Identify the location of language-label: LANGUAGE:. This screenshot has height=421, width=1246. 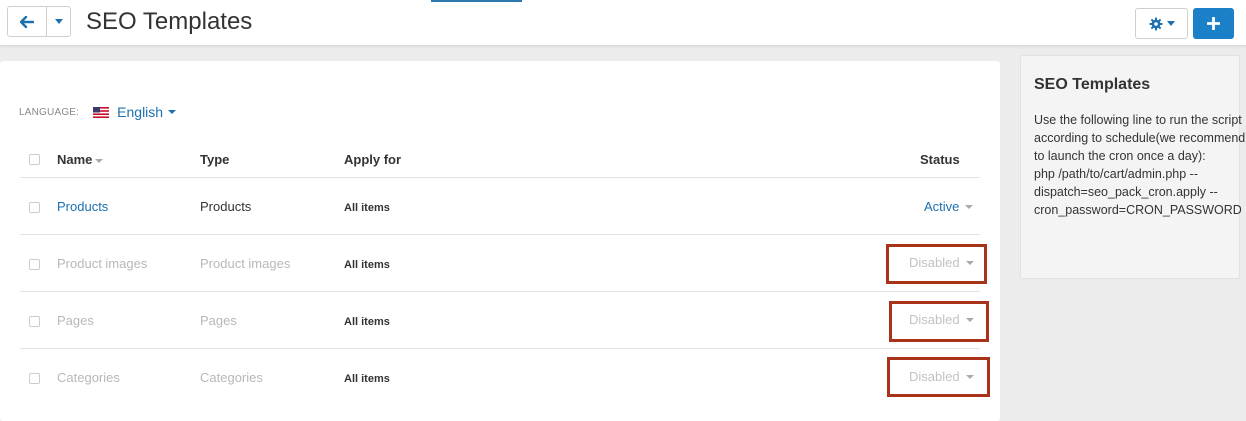
(49, 112).